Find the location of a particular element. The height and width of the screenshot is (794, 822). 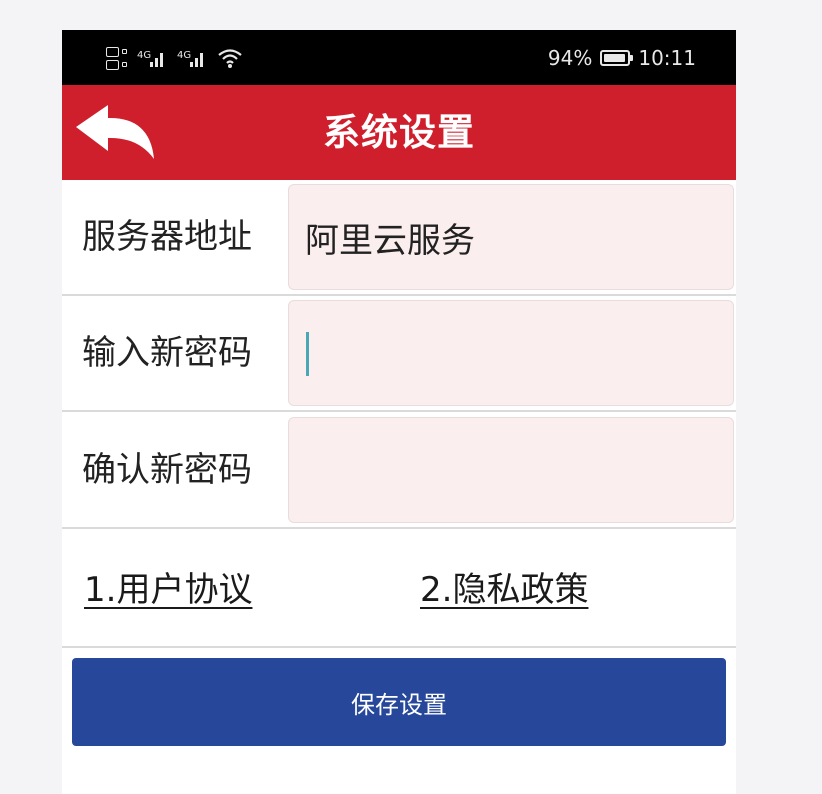

hd-icon is located at coordinates (116, 58).